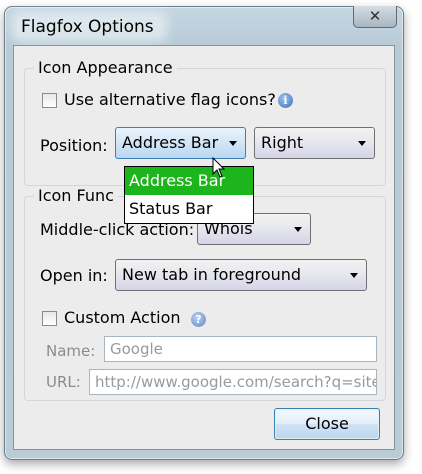  Describe the element at coordinates (74, 145) in the screenshot. I see `position-label: Position:` at that location.